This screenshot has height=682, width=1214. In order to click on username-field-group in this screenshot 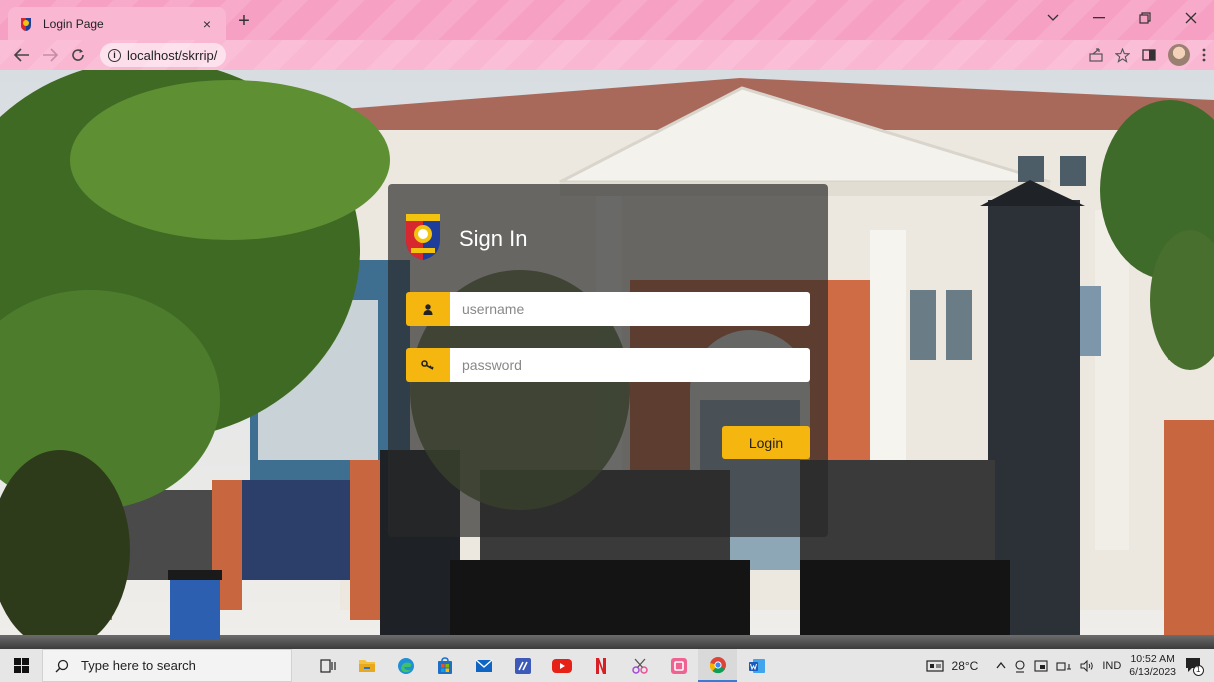, I will do `click(608, 309)`.